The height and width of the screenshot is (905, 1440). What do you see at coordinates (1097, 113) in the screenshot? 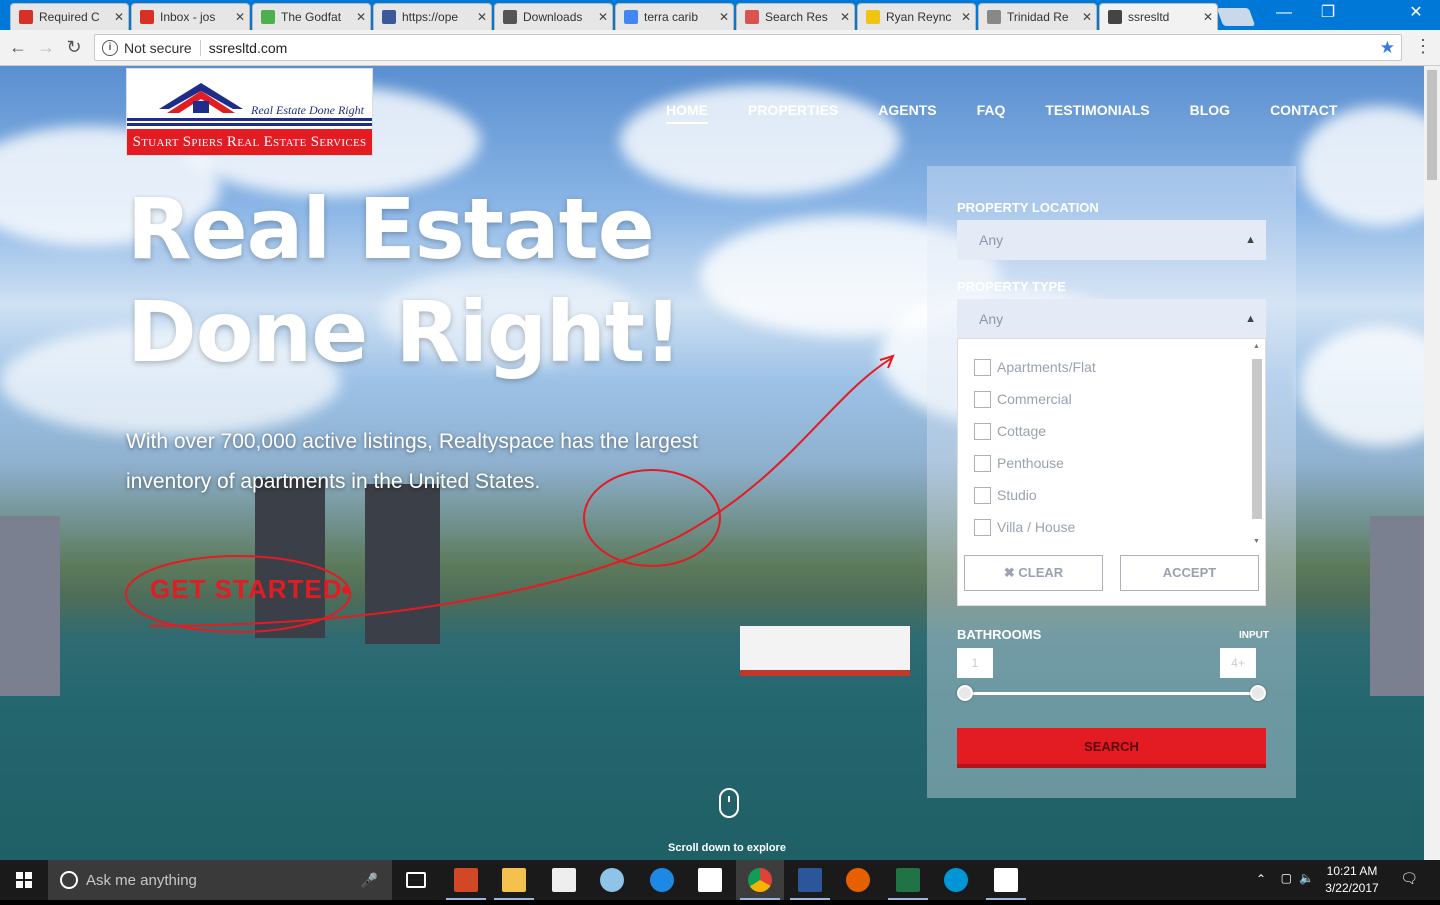
I see `nav-testimonials: TESTIMONIALS` at bounding box center [1097, 113].